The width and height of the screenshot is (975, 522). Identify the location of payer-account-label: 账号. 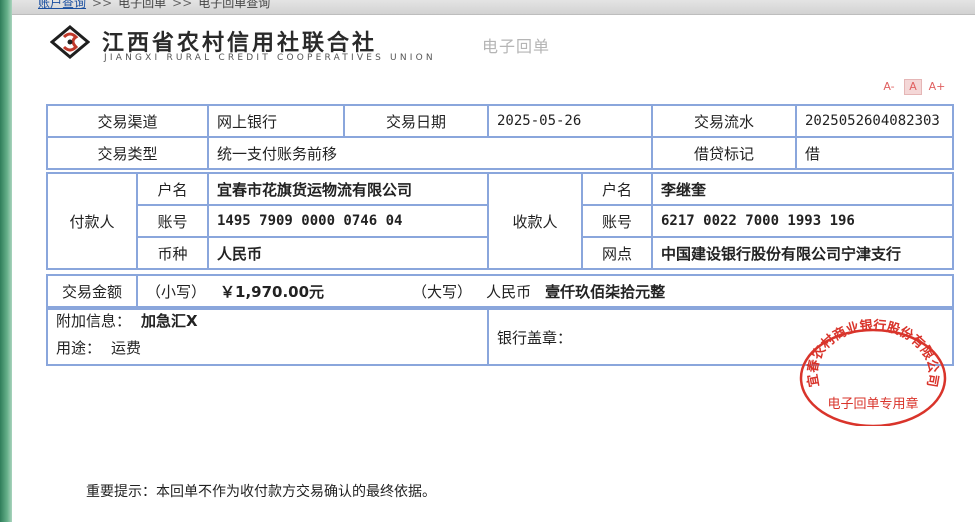
(172, 221).